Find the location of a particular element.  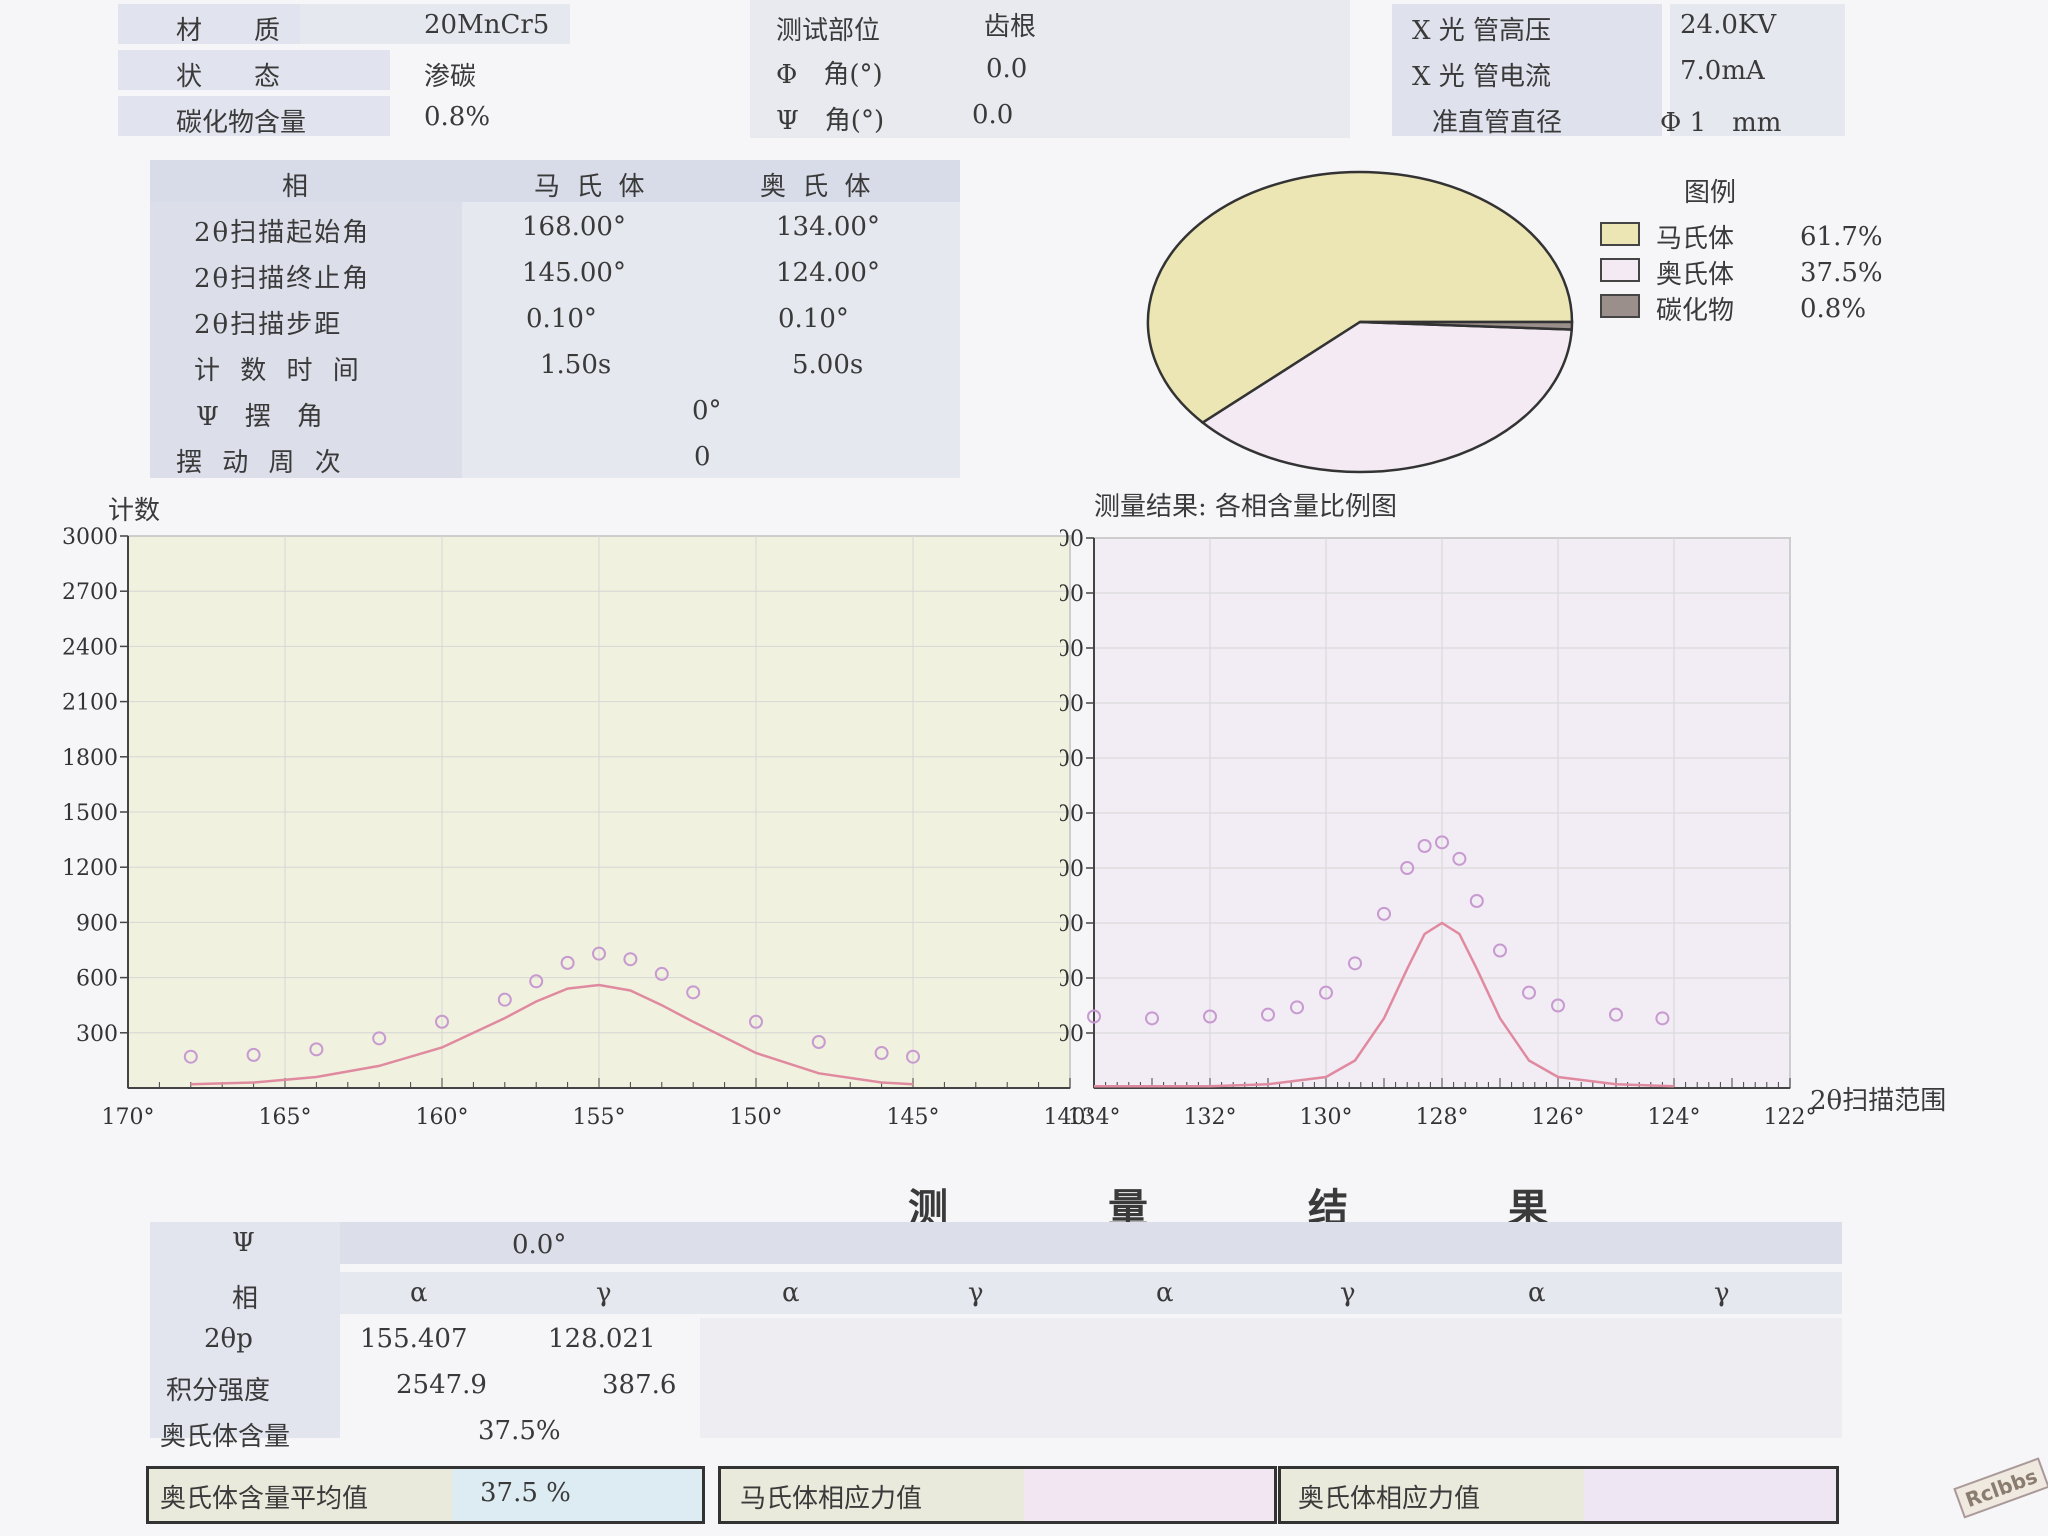

info-label-carbide: 碳化物含量 is located at coordinates (241, 123).